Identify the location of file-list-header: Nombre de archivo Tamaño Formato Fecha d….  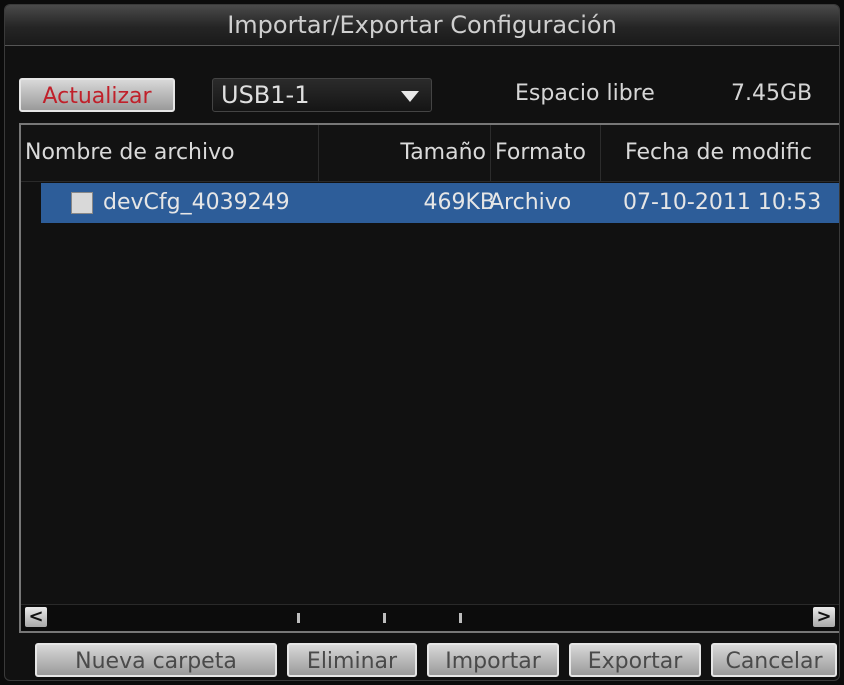
(430, 153).